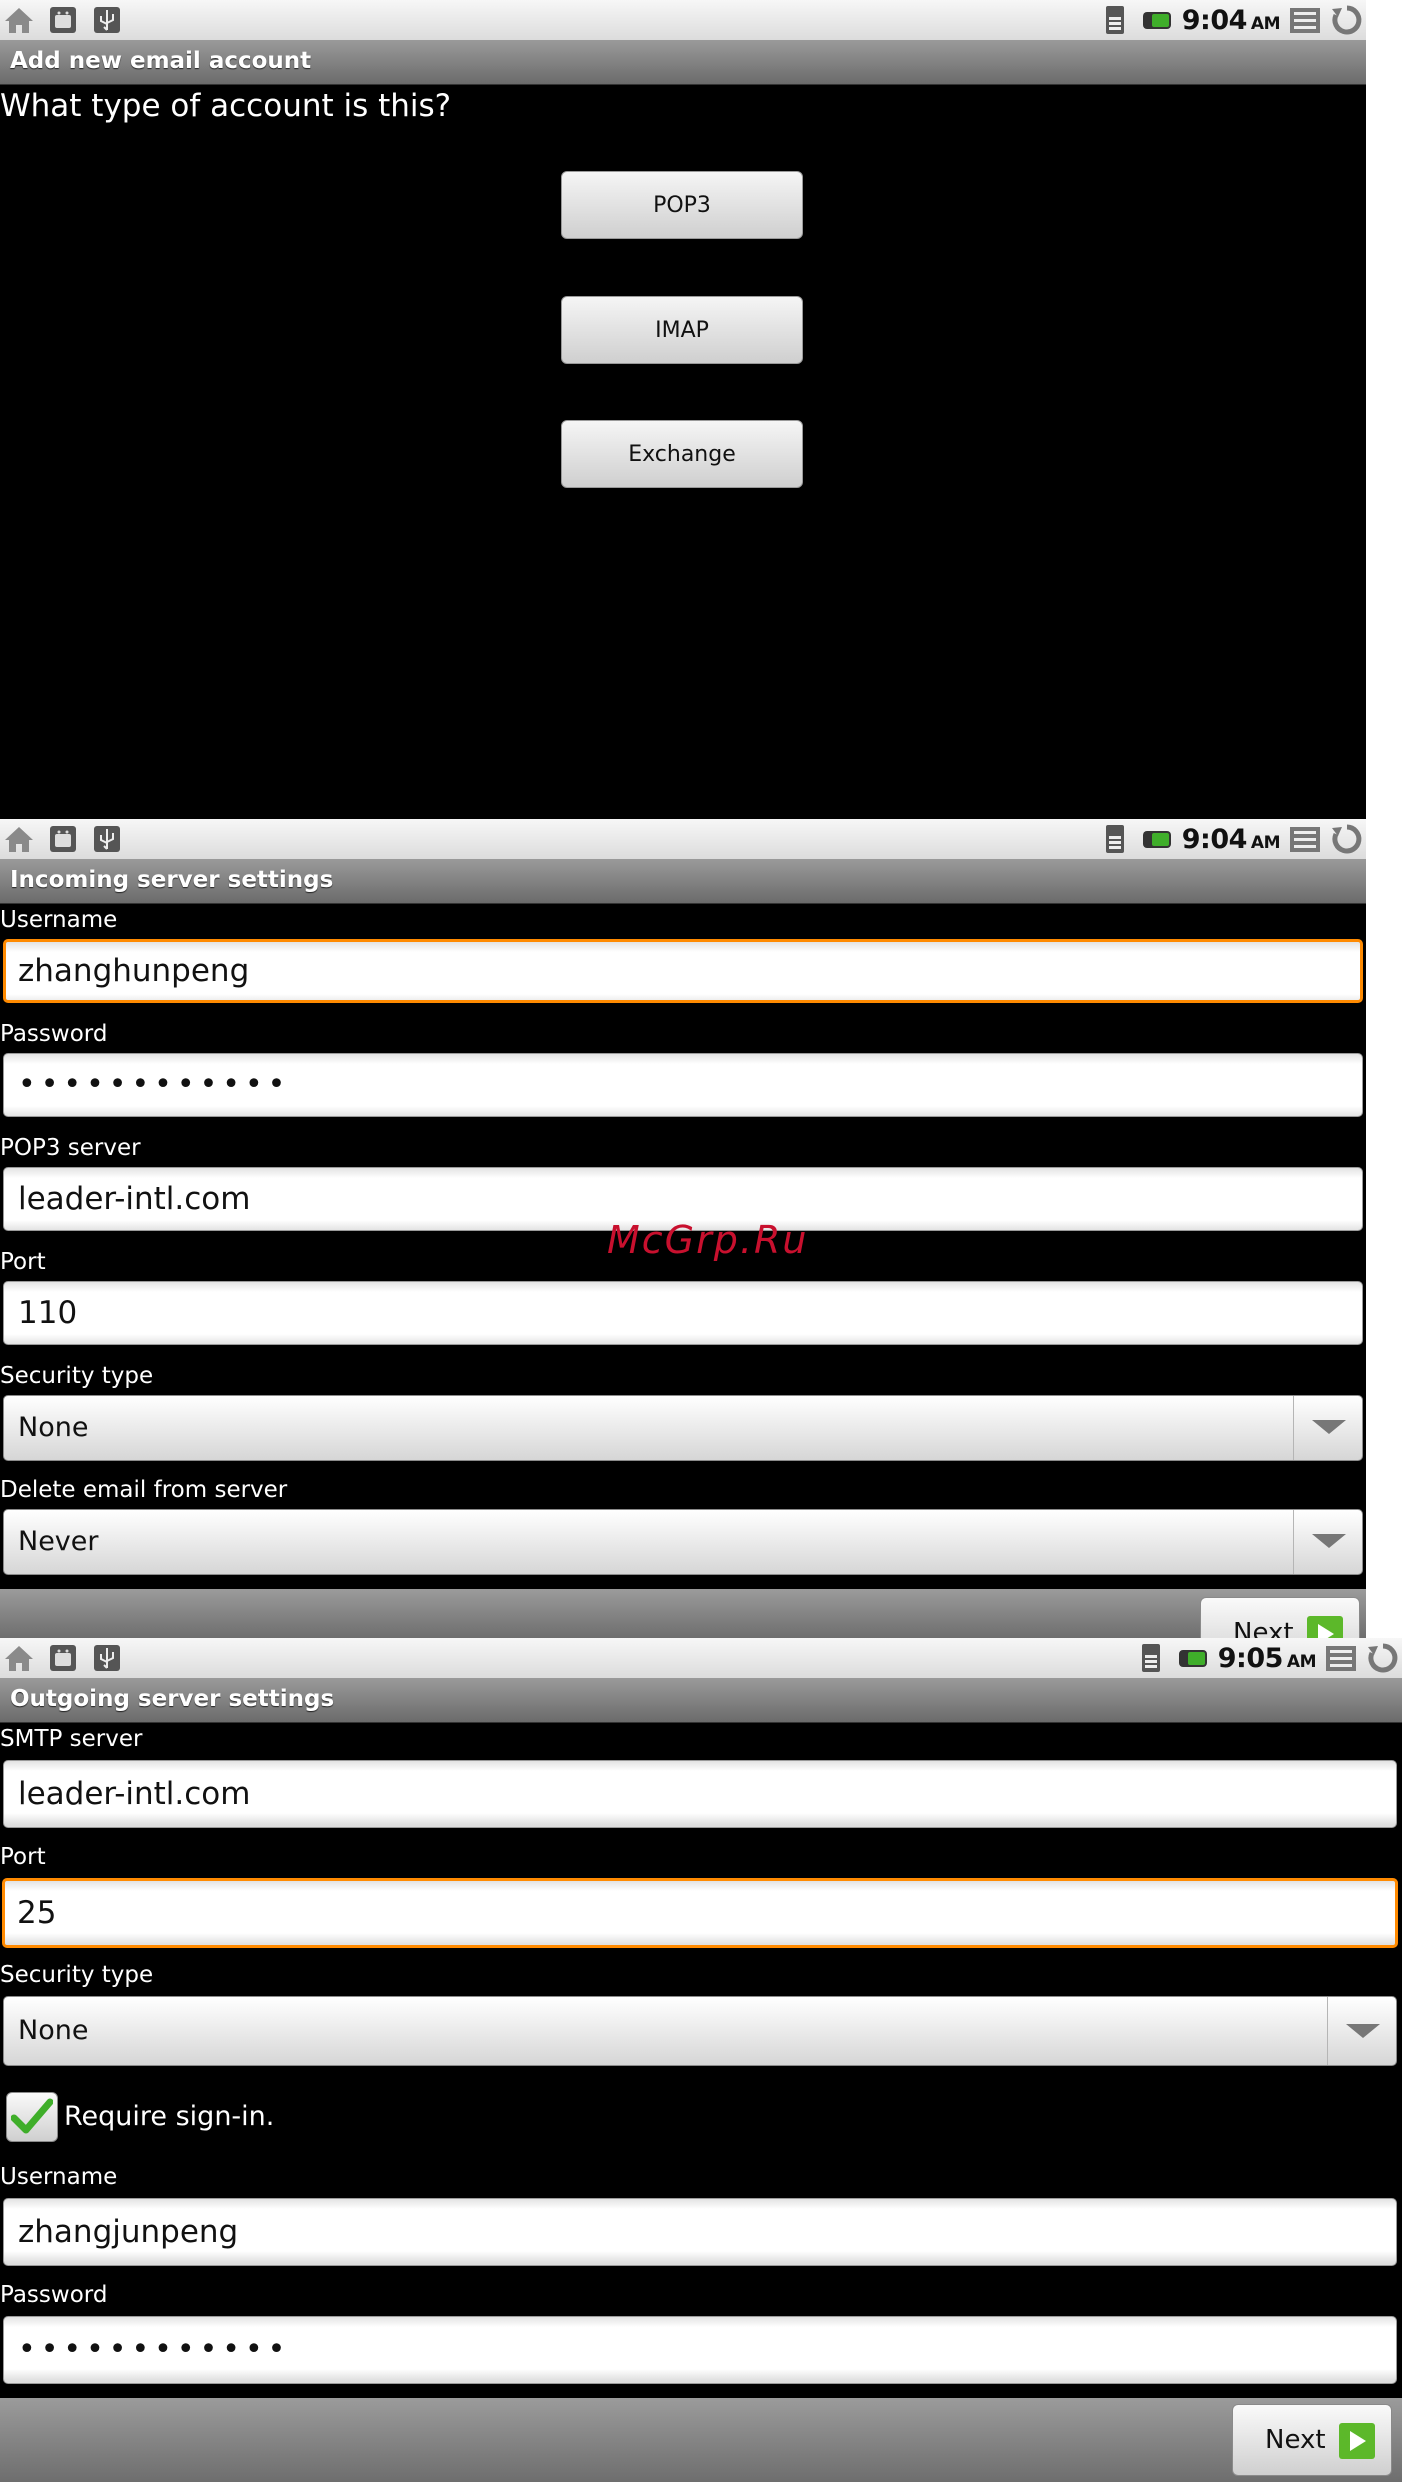  What do you see at coordinates (700, 1794) in the screenshot?
I see `smtp-server-field: leader-intl.com` at bounding box center [700, 1794].